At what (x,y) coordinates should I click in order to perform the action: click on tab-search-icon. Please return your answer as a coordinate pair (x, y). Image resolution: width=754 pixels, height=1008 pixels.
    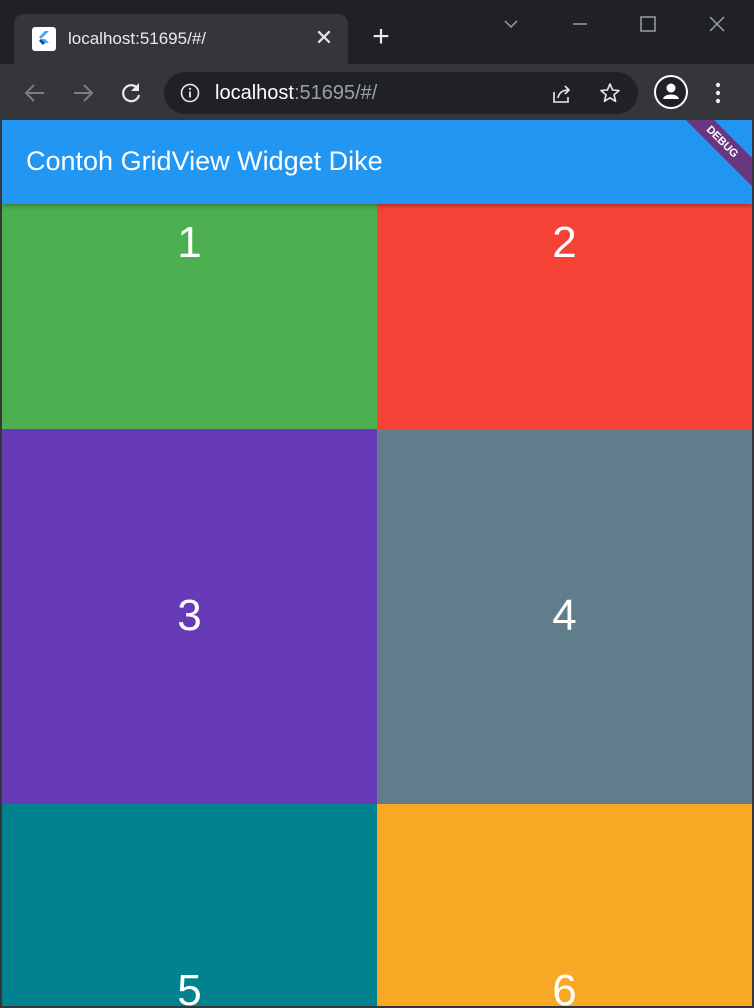
    Looking at the image, I should click on (511, 24).